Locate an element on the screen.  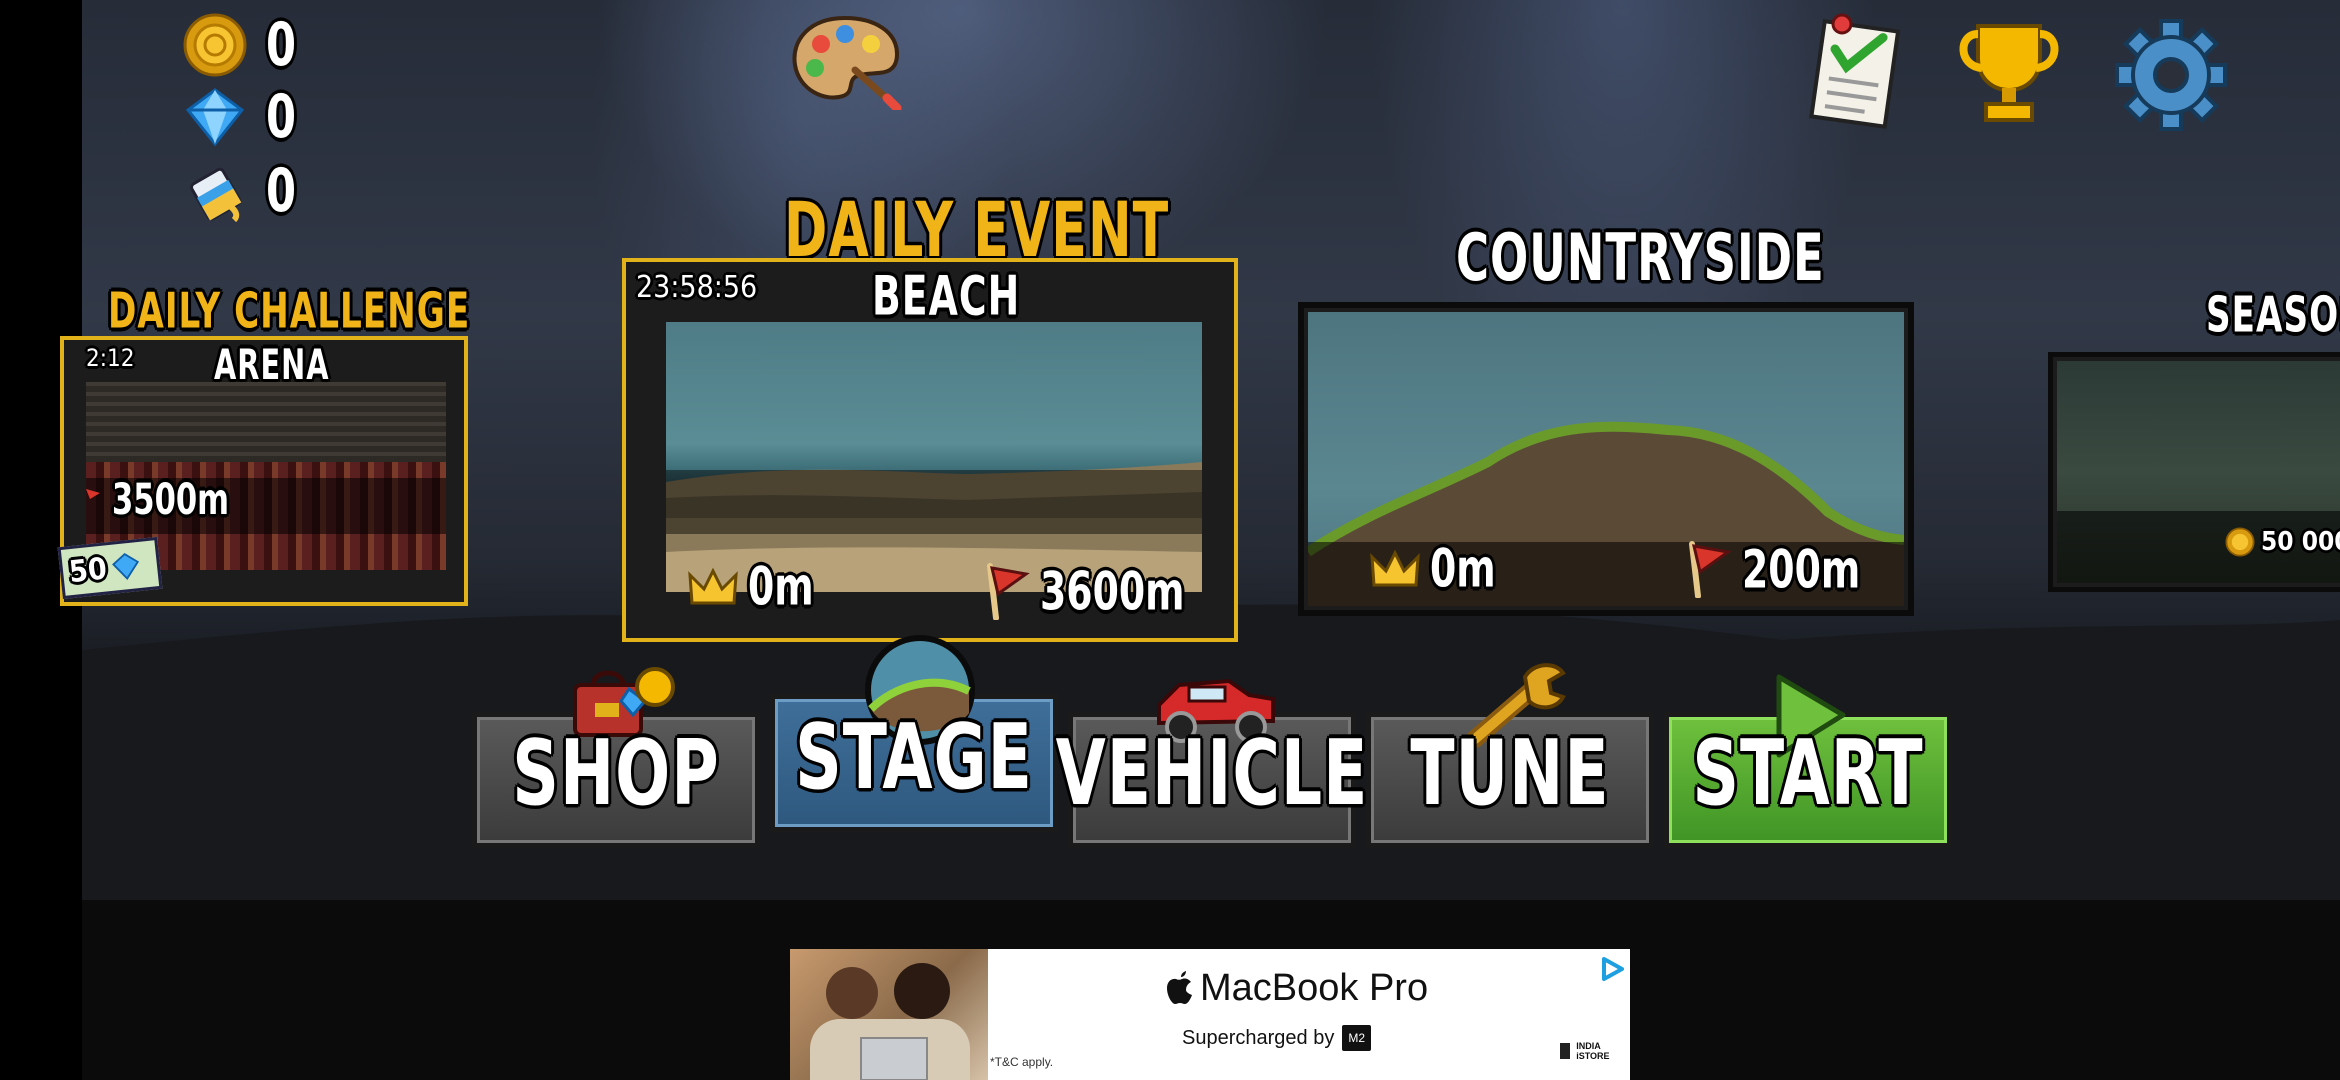
gem-counter: 0 is located at coordinates (239, 117).